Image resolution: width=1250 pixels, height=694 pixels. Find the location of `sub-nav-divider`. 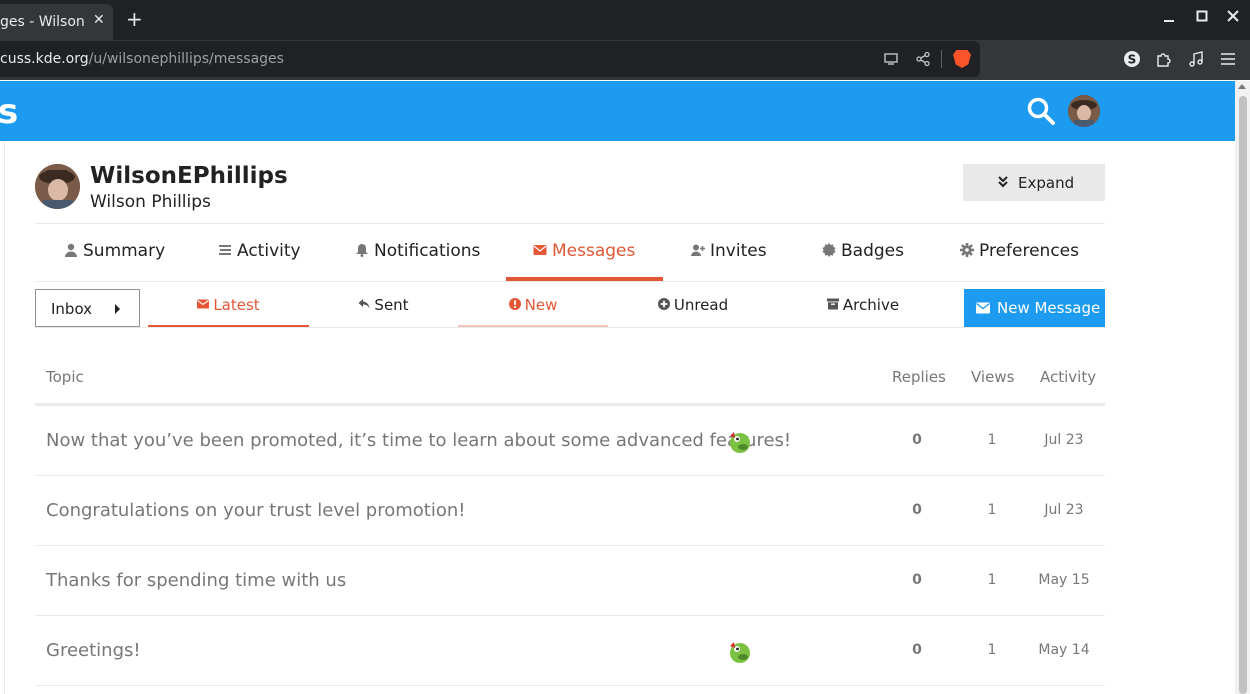

sub-nav-divider is located at coordinates (570, 327).